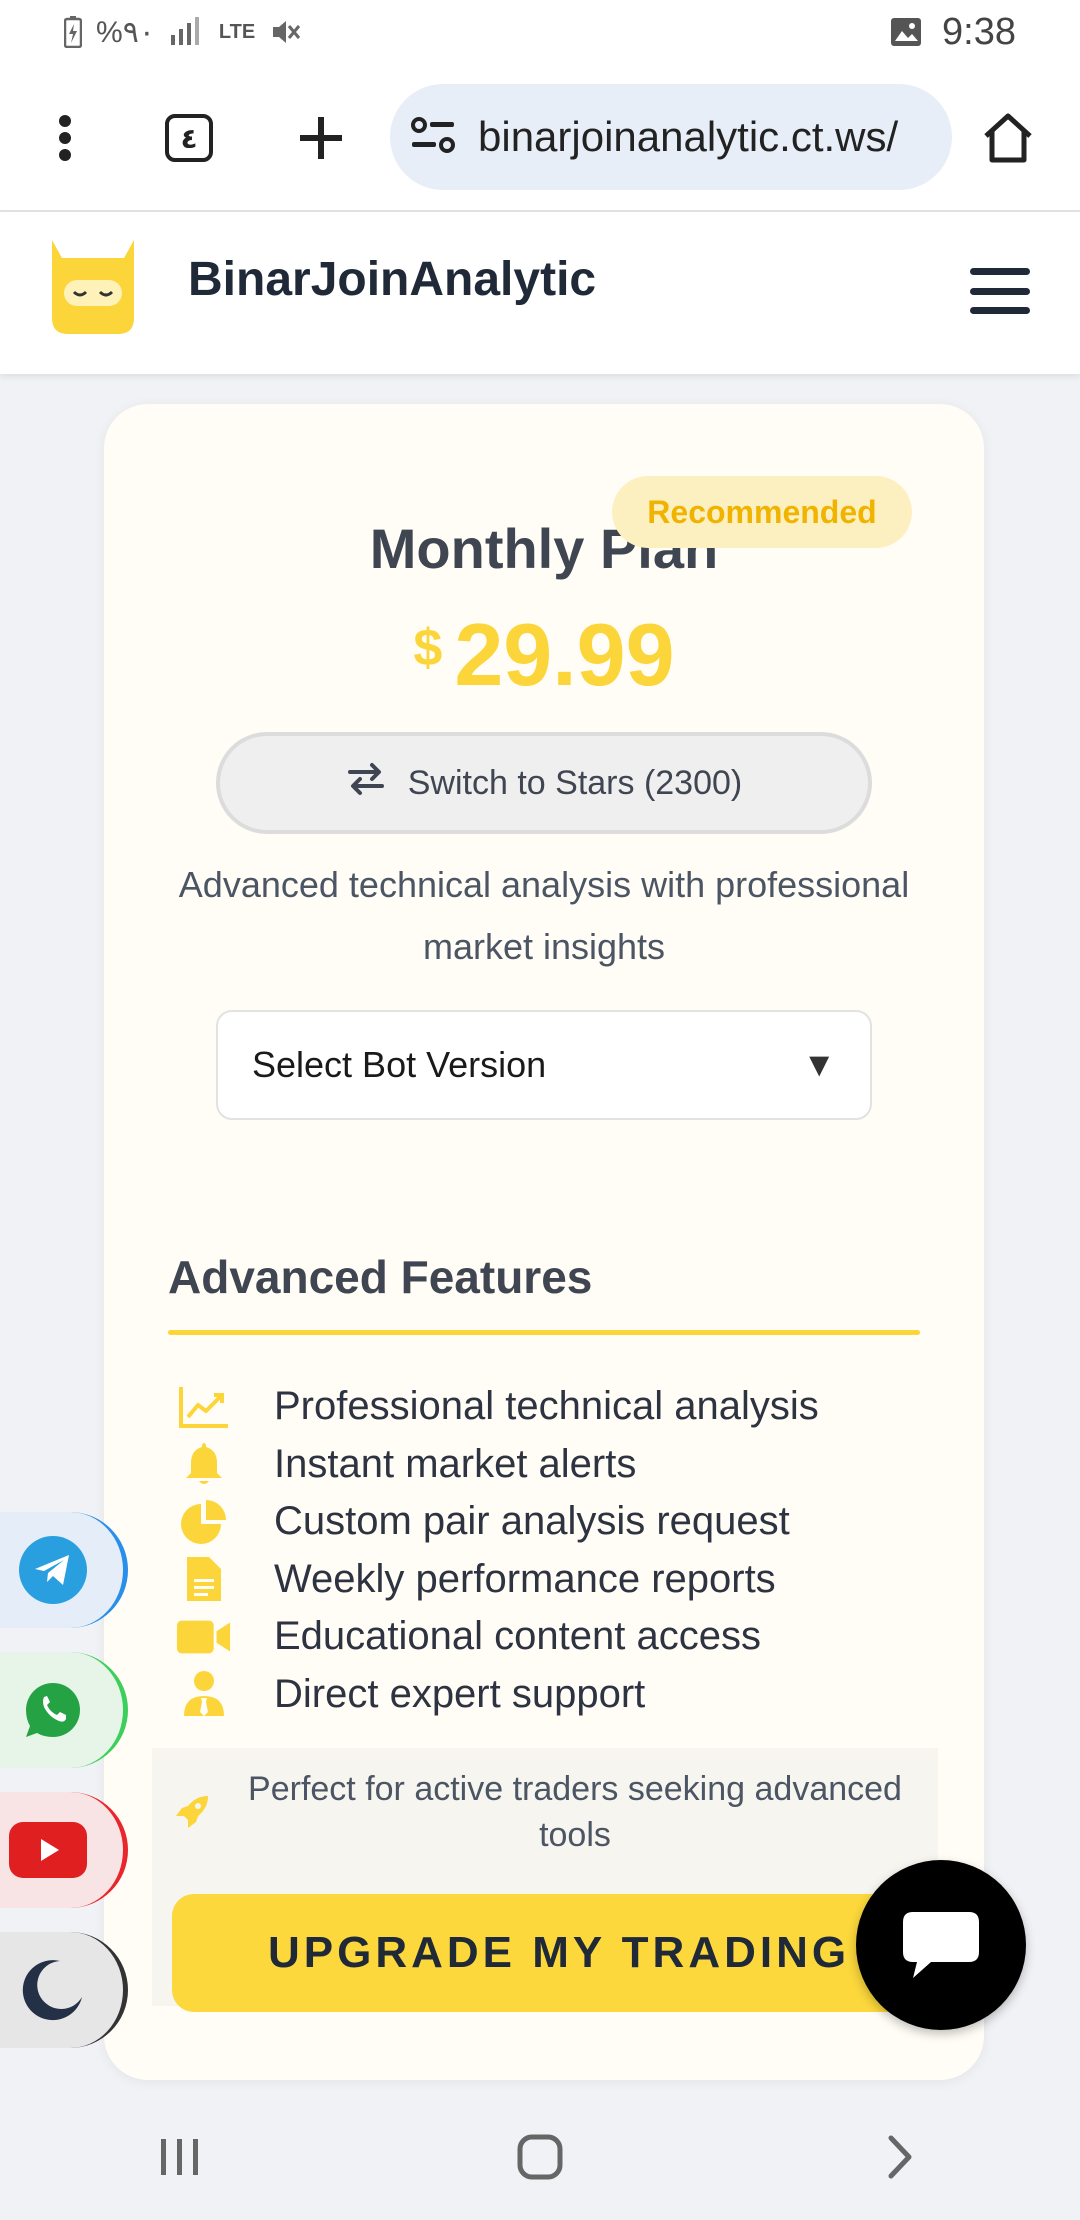  Describe the element at coordinates (204, 1407) in the screenshot. I see `chart-line-icon` at that location.